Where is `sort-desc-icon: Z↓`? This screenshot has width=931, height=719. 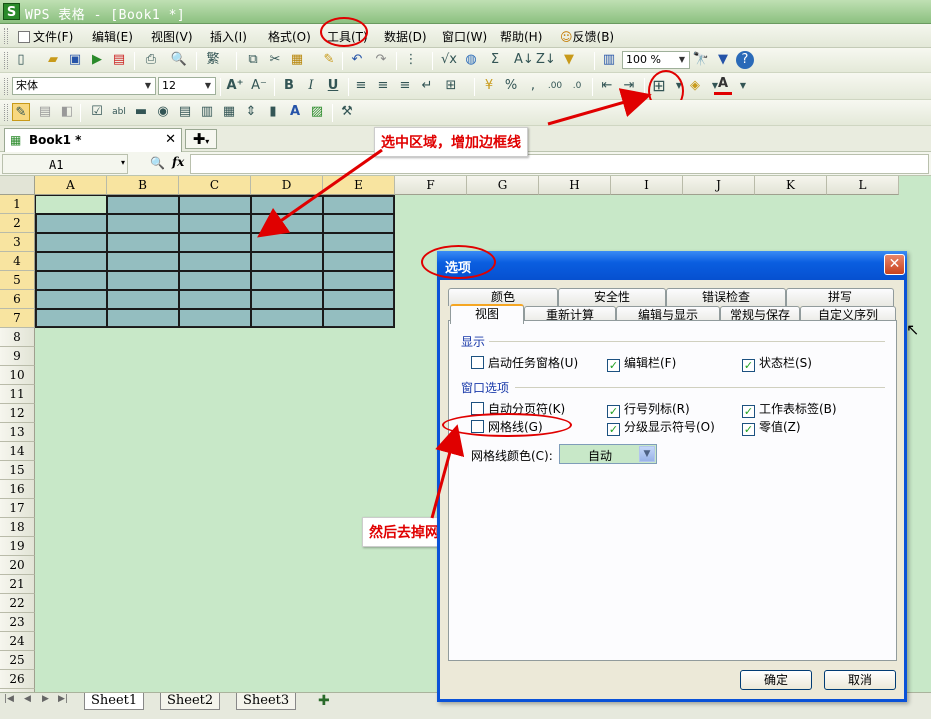
sort-desc-icon: Z↓ is located at coordinates (546, 60).